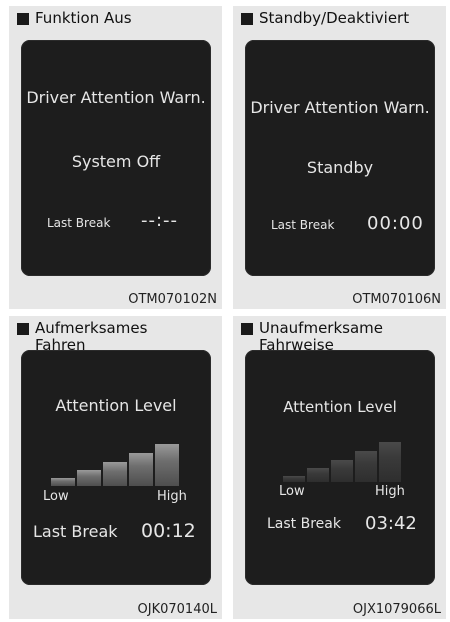 This screenshot has width=450, height=622. I want to click on caption-text: Unaufmerksame Fahrweise, so click(321, 336).